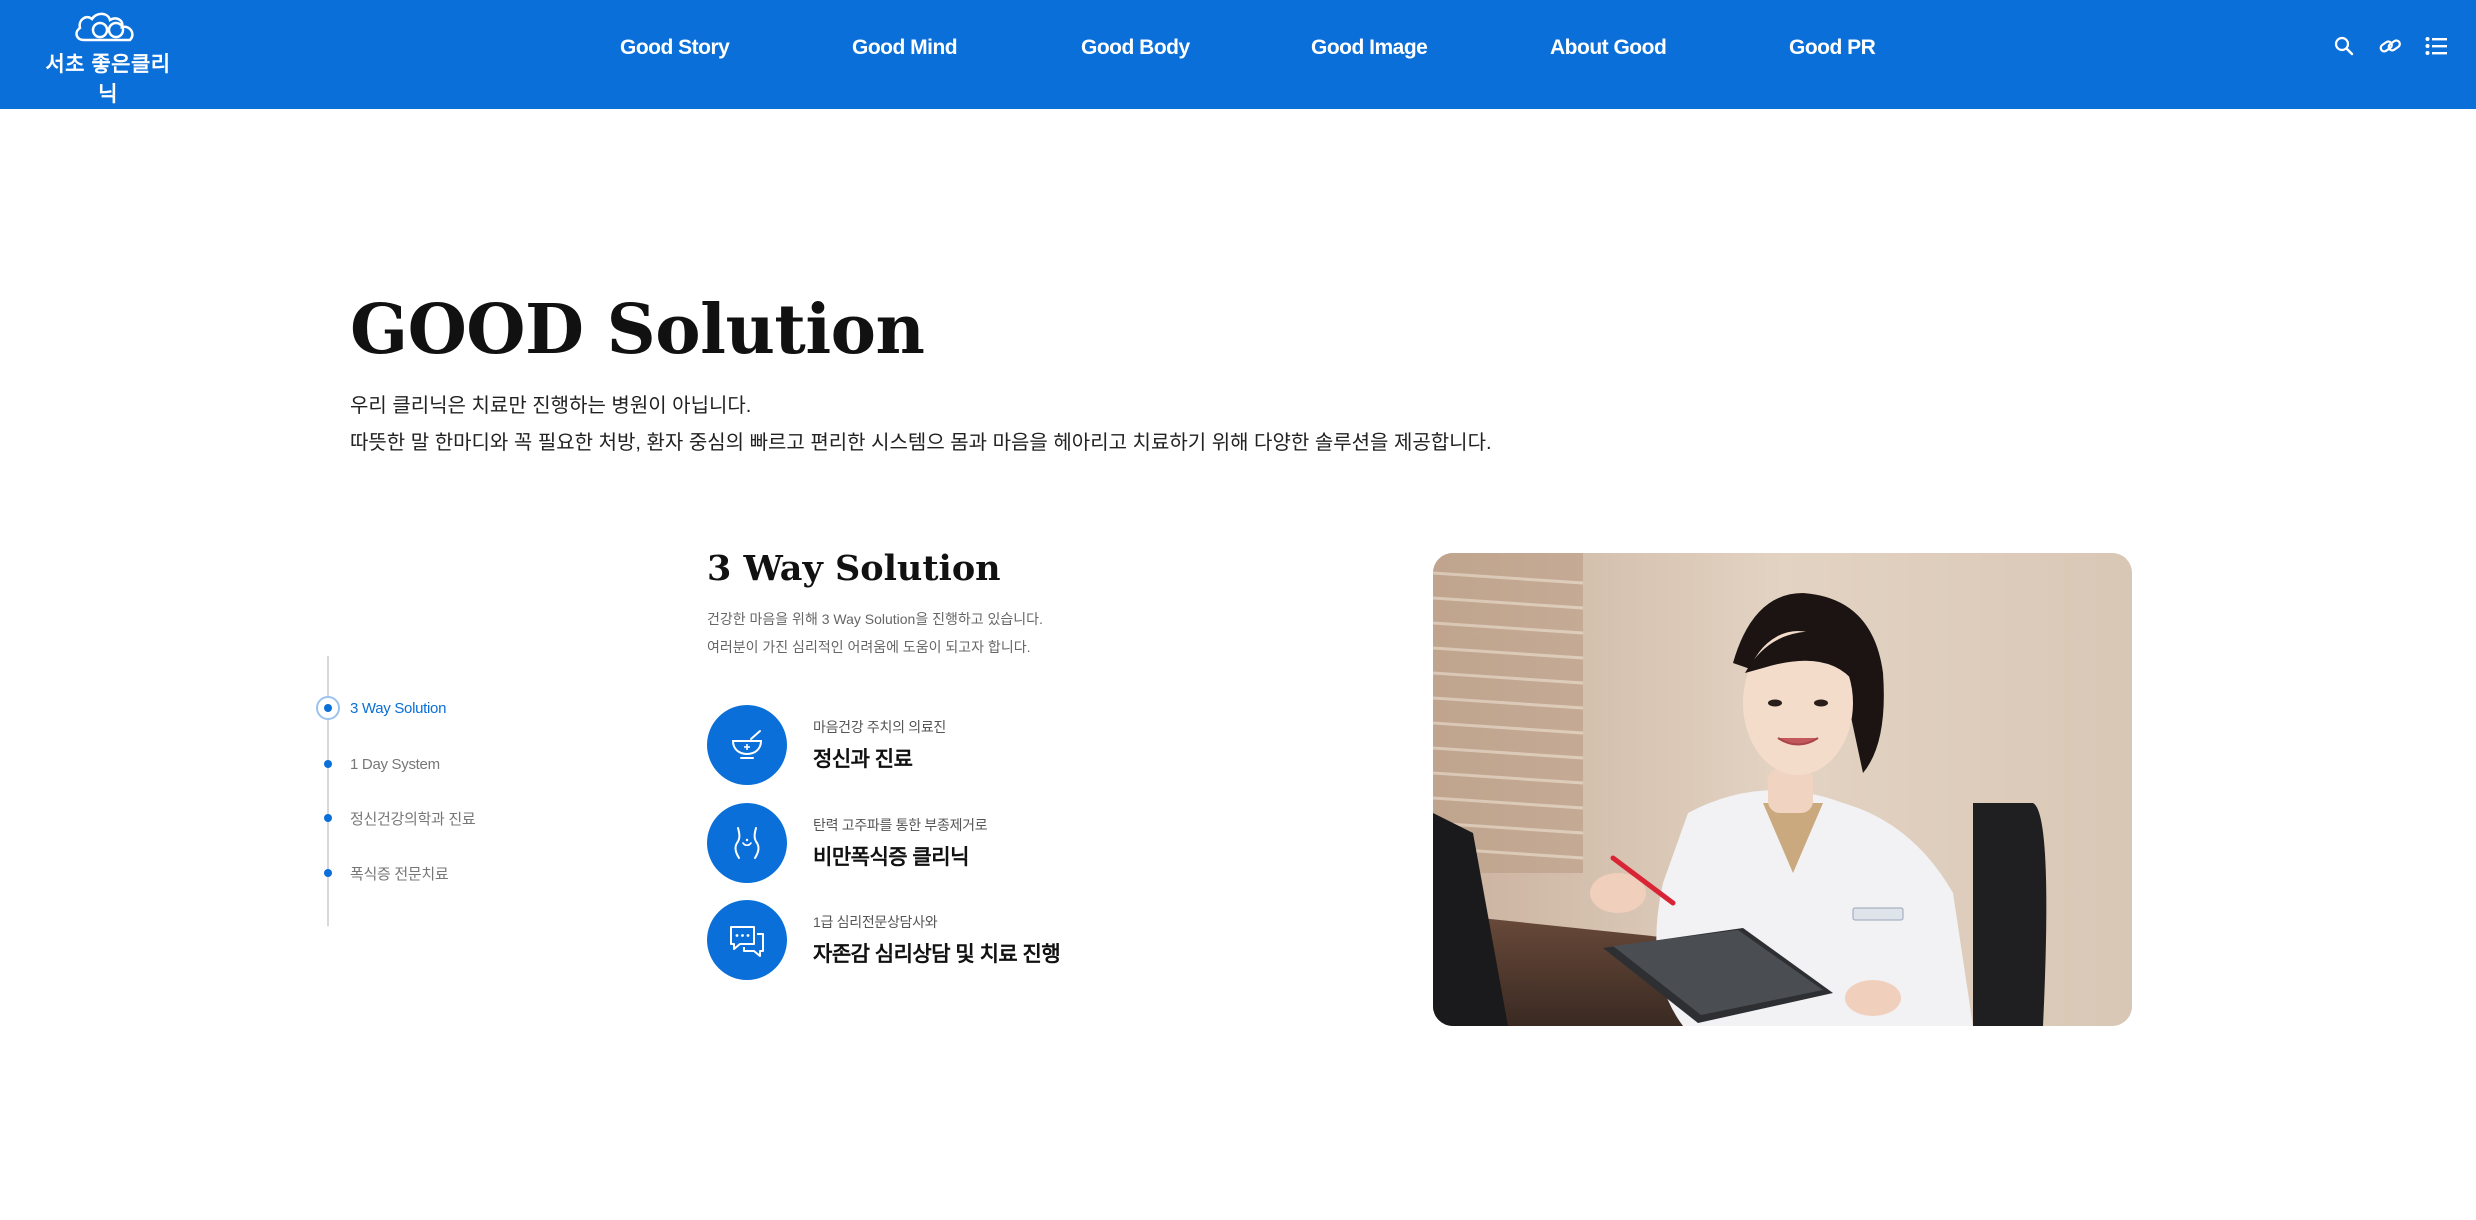  I want to click on solution-item-text: 탄력 고주파를 통한 부종제거로 비만폭식증 클리닉, so click(900, 843).